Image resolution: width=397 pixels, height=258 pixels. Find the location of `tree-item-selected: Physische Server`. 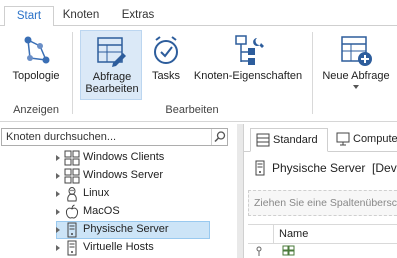

tree-item-selected: Physische Server is located at coordinates (133, 230).